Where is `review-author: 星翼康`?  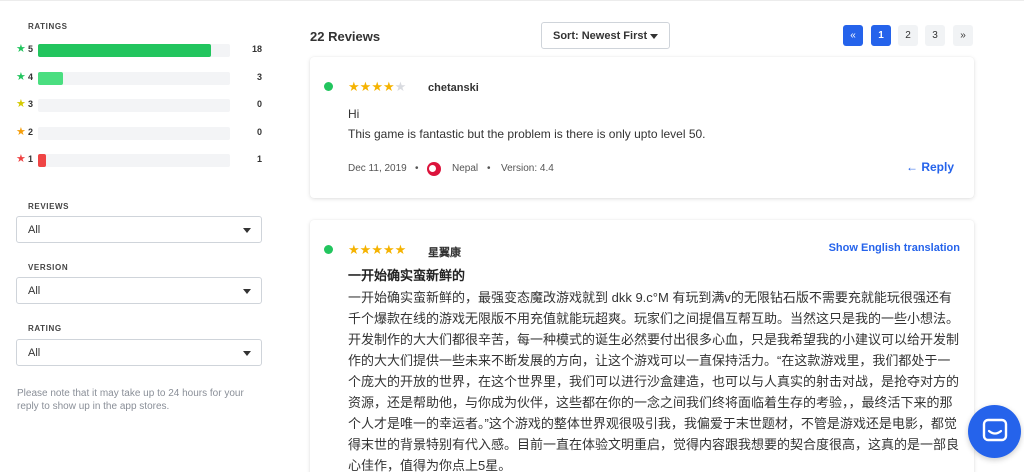 review-author: 星翼康 is located at coordinates (444, 253).